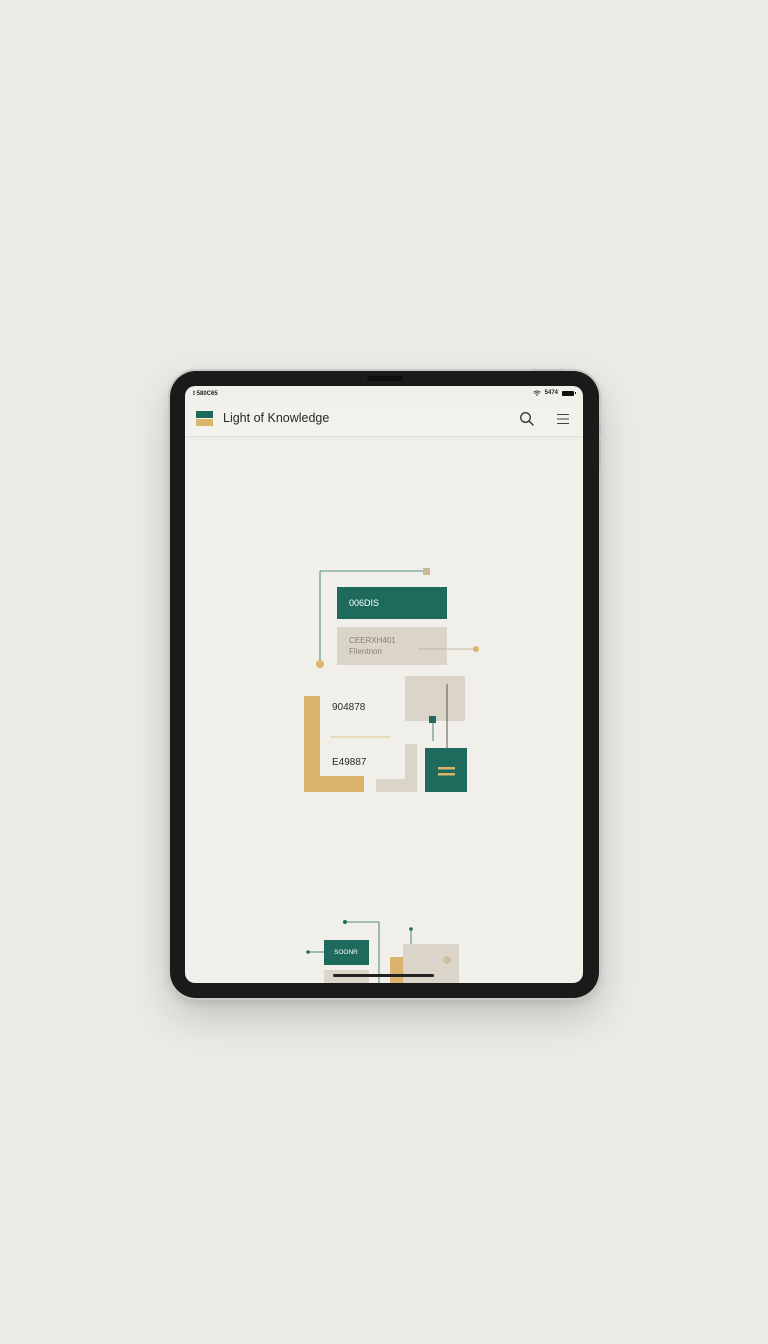 The height and width of the screenshot is (1344, 768). Describe the element at coordinates (431, 963) in the screenshot. I see `bottom-beige-block` at that location.